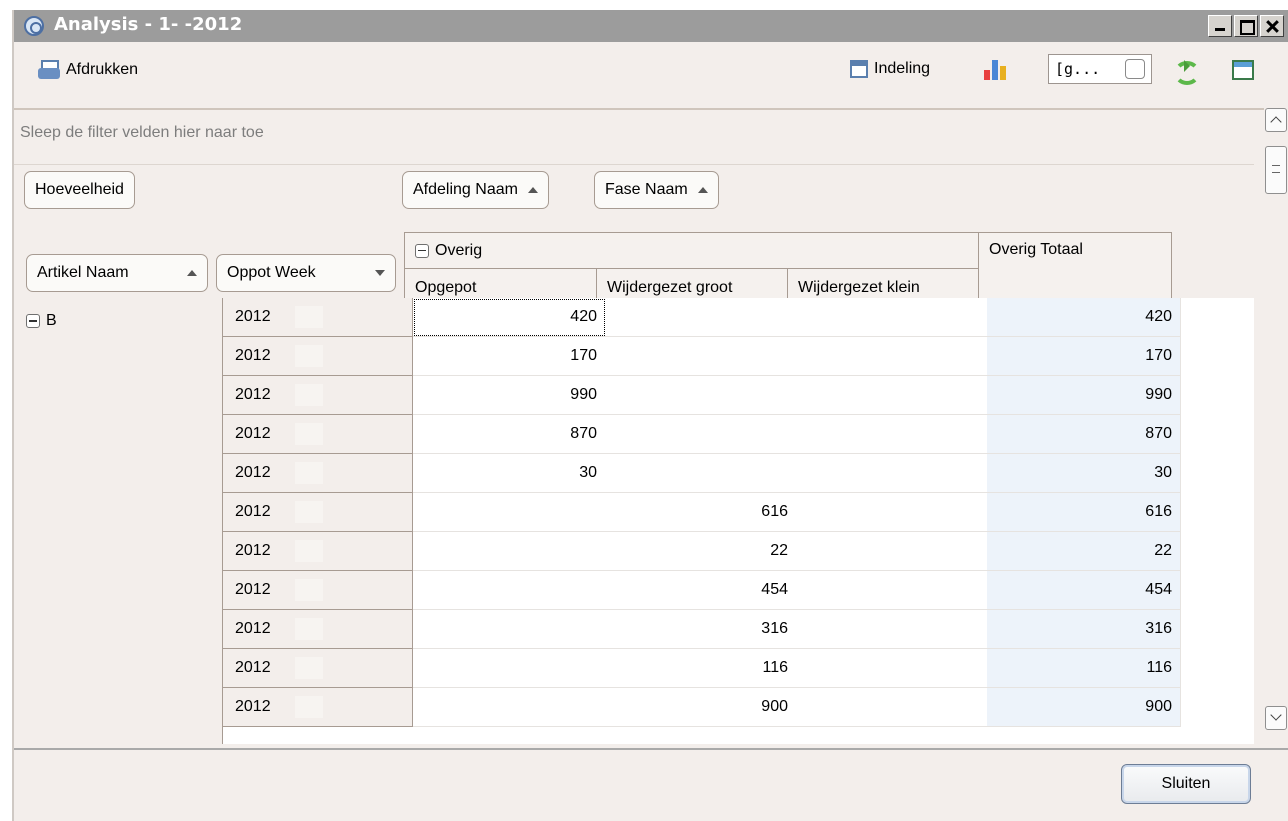  I want to click on column-label: Wijdergezet groot, so click(670, 287).